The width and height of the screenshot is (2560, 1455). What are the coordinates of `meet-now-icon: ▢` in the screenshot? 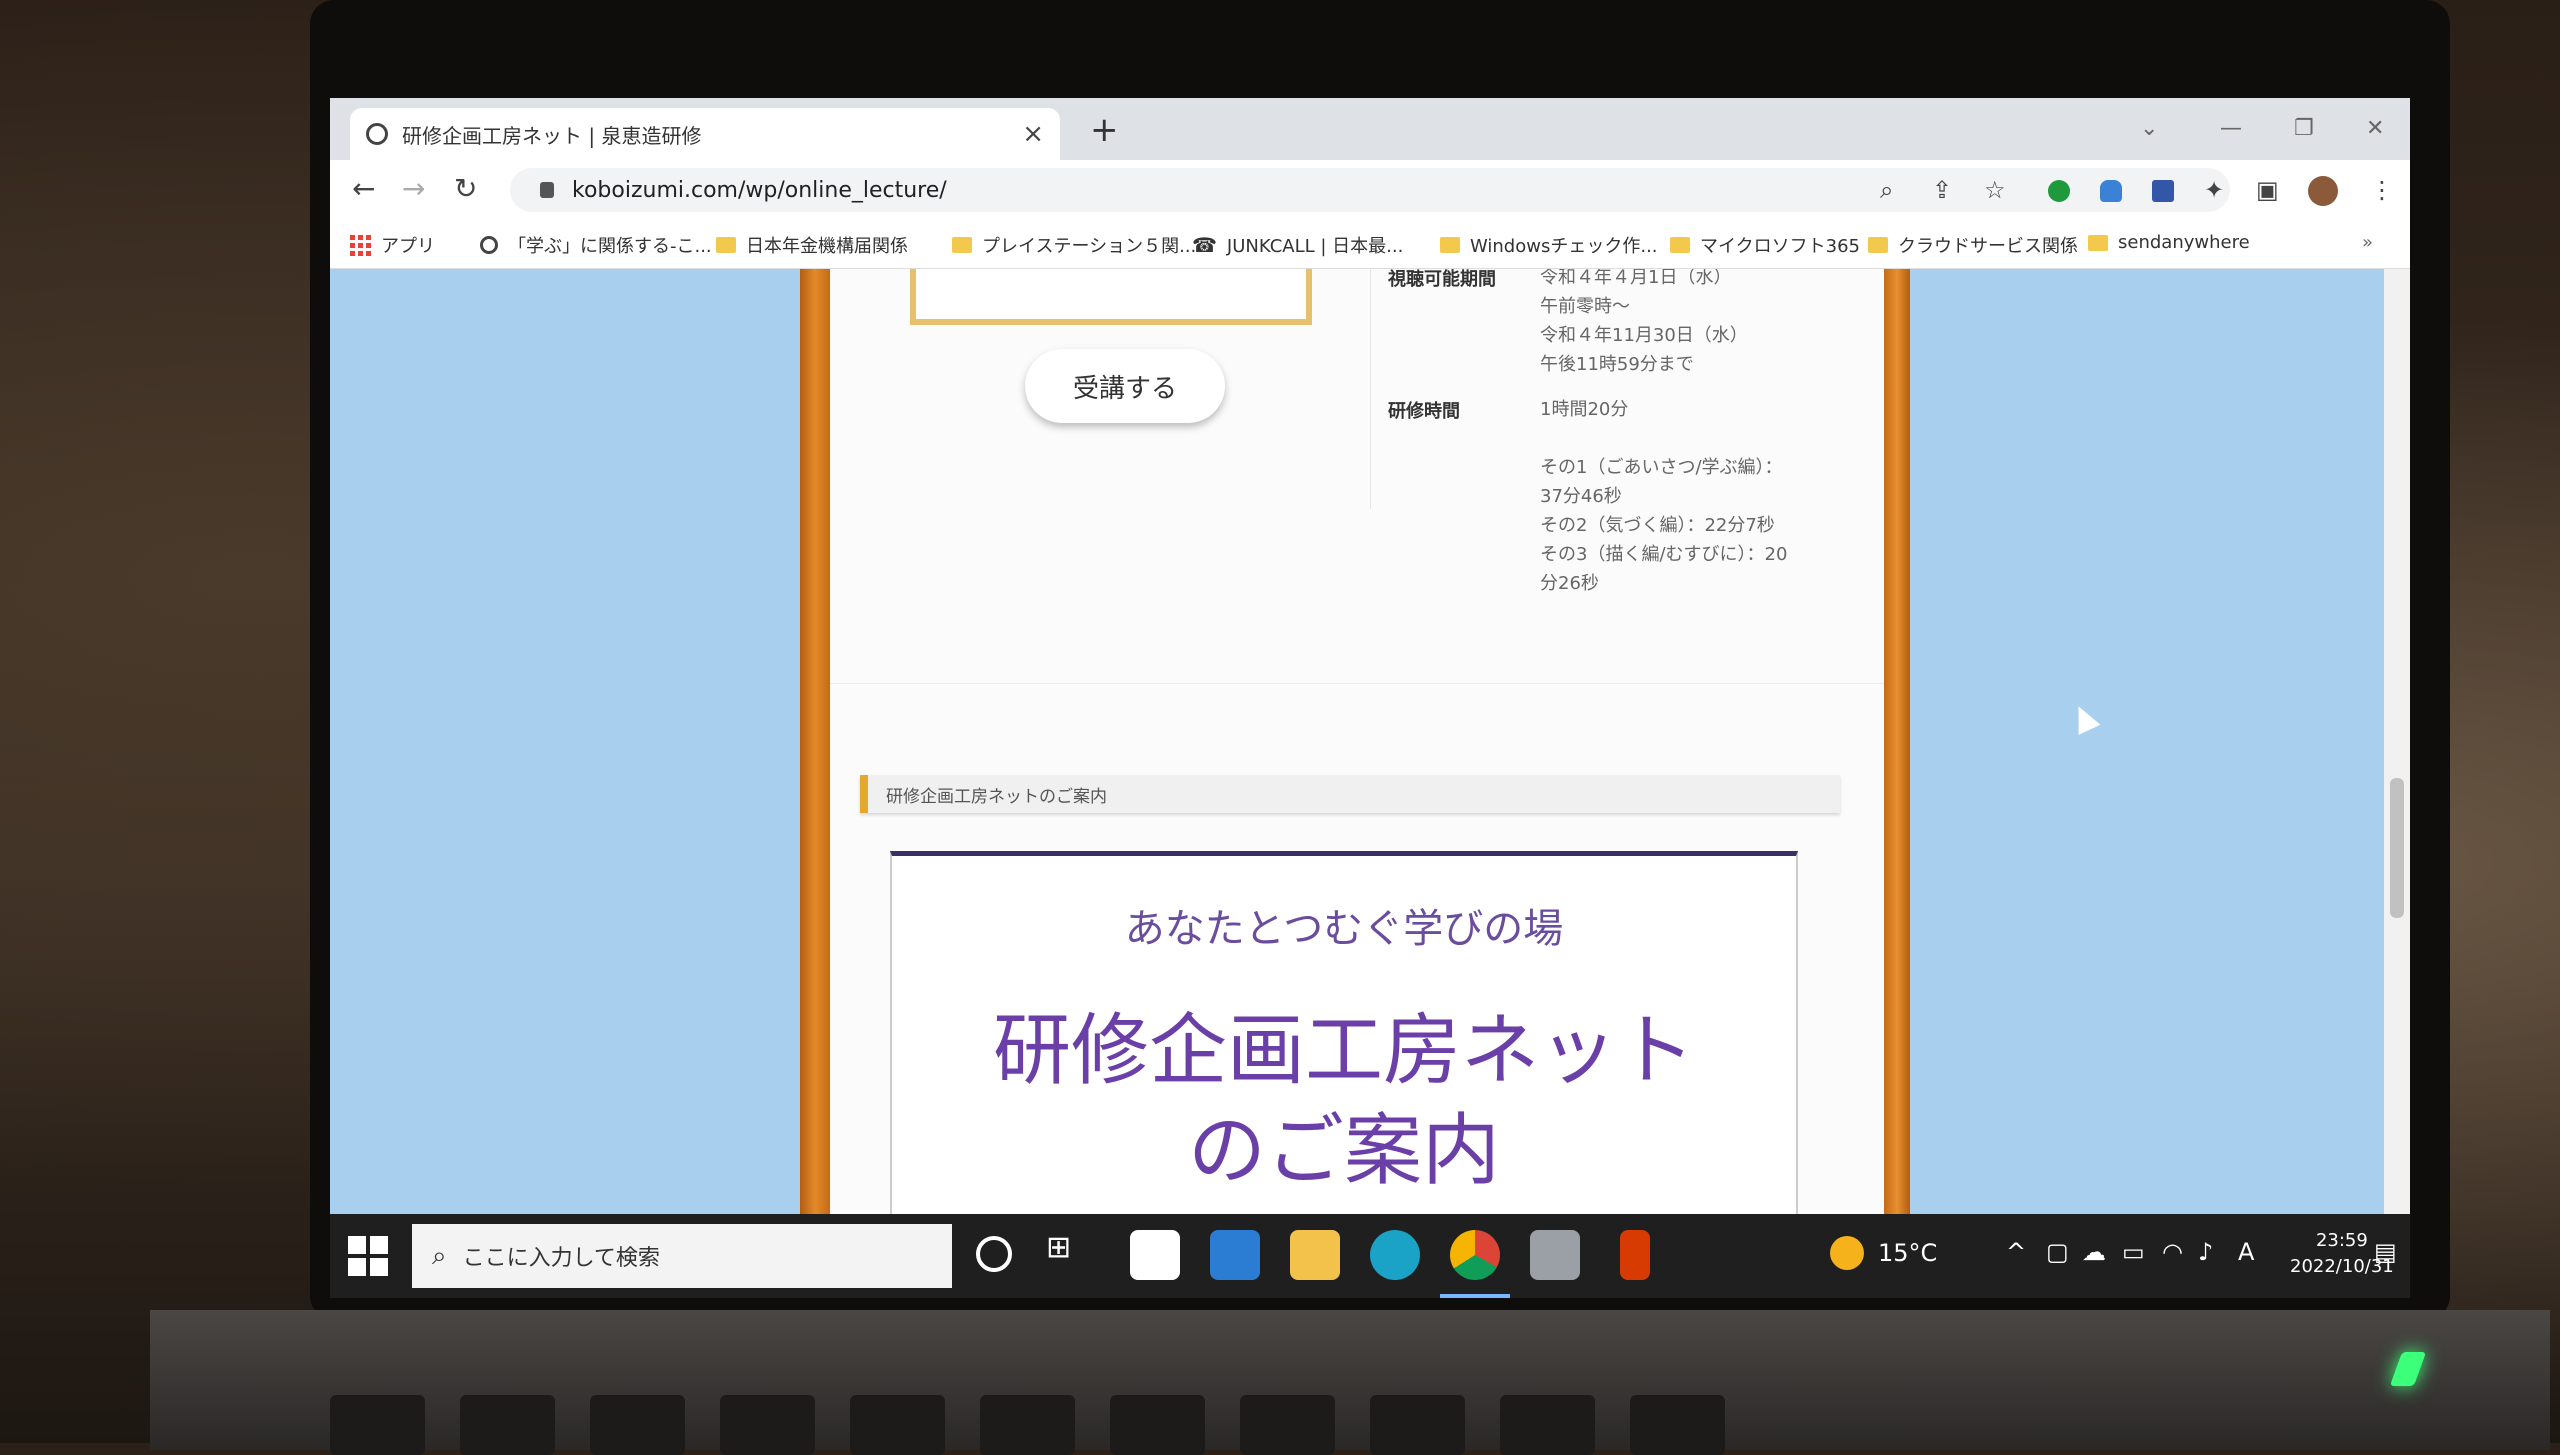 It's located at (2057, 1252).